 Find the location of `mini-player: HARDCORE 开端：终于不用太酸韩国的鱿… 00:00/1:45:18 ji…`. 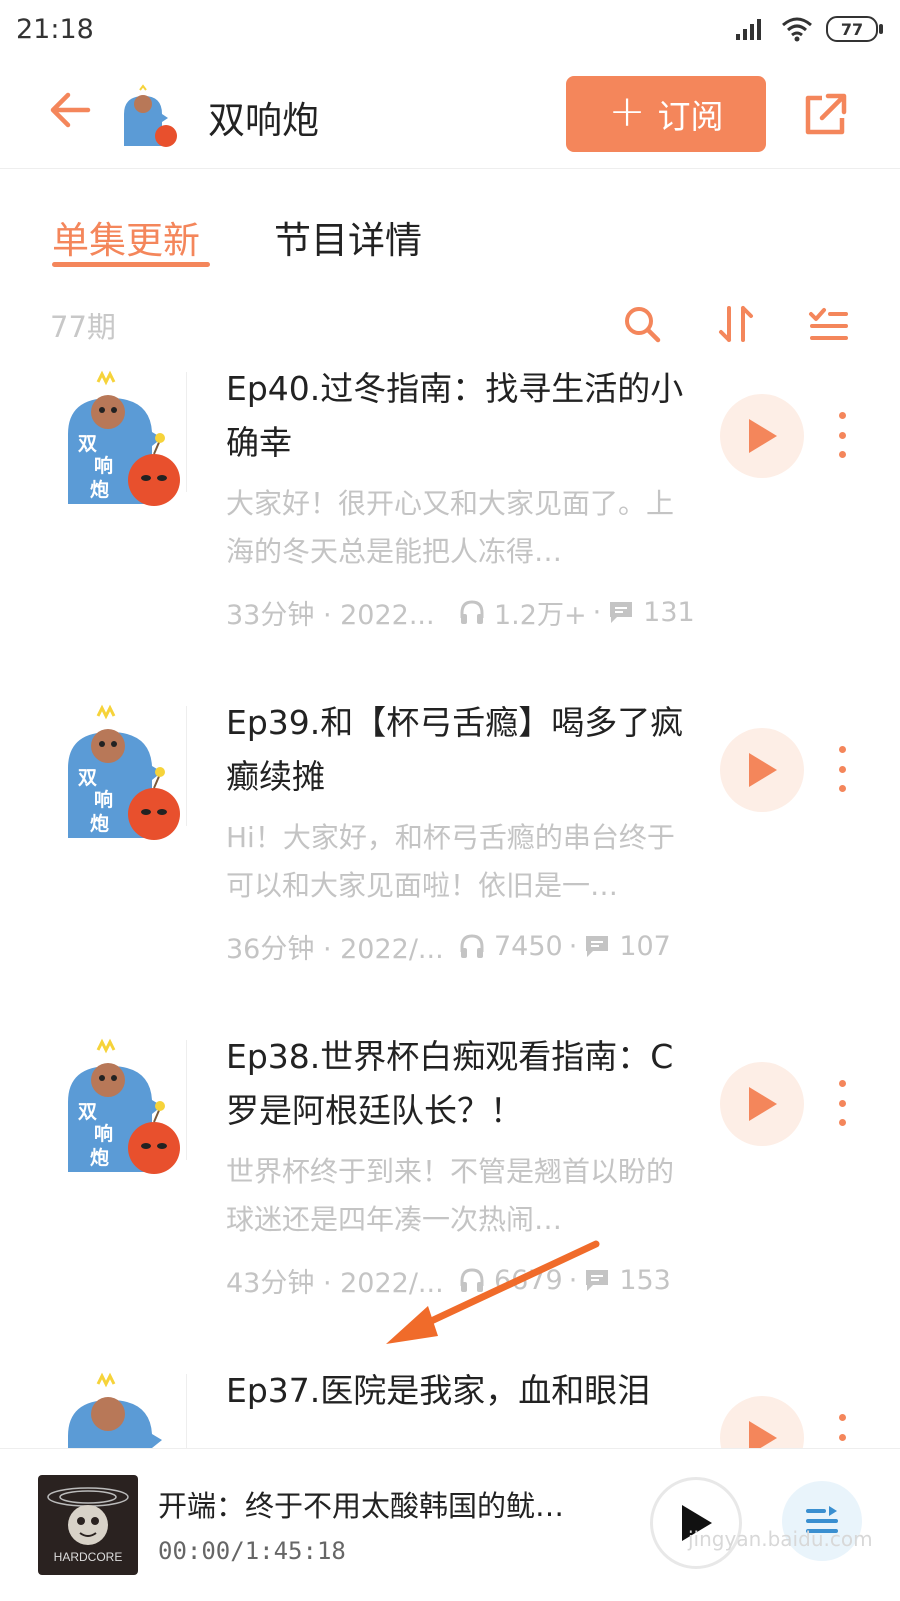

mini-player: HARDCORE 开端：终于不用太酸韩国的鱿… 00:00/1:45:18 ji… is located at coordinates (450, 1524).